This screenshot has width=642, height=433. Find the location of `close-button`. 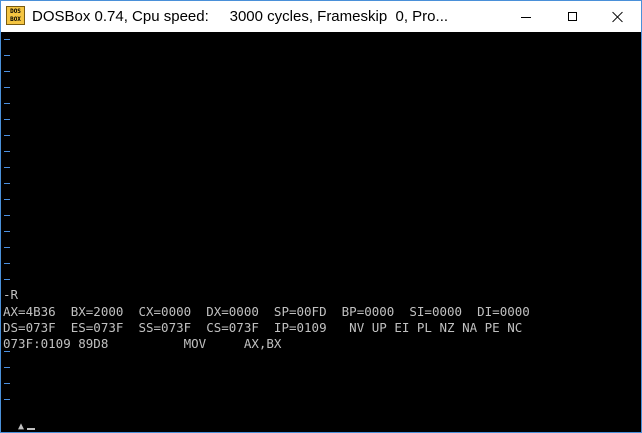

close-button is located at coordinates (618, 16).